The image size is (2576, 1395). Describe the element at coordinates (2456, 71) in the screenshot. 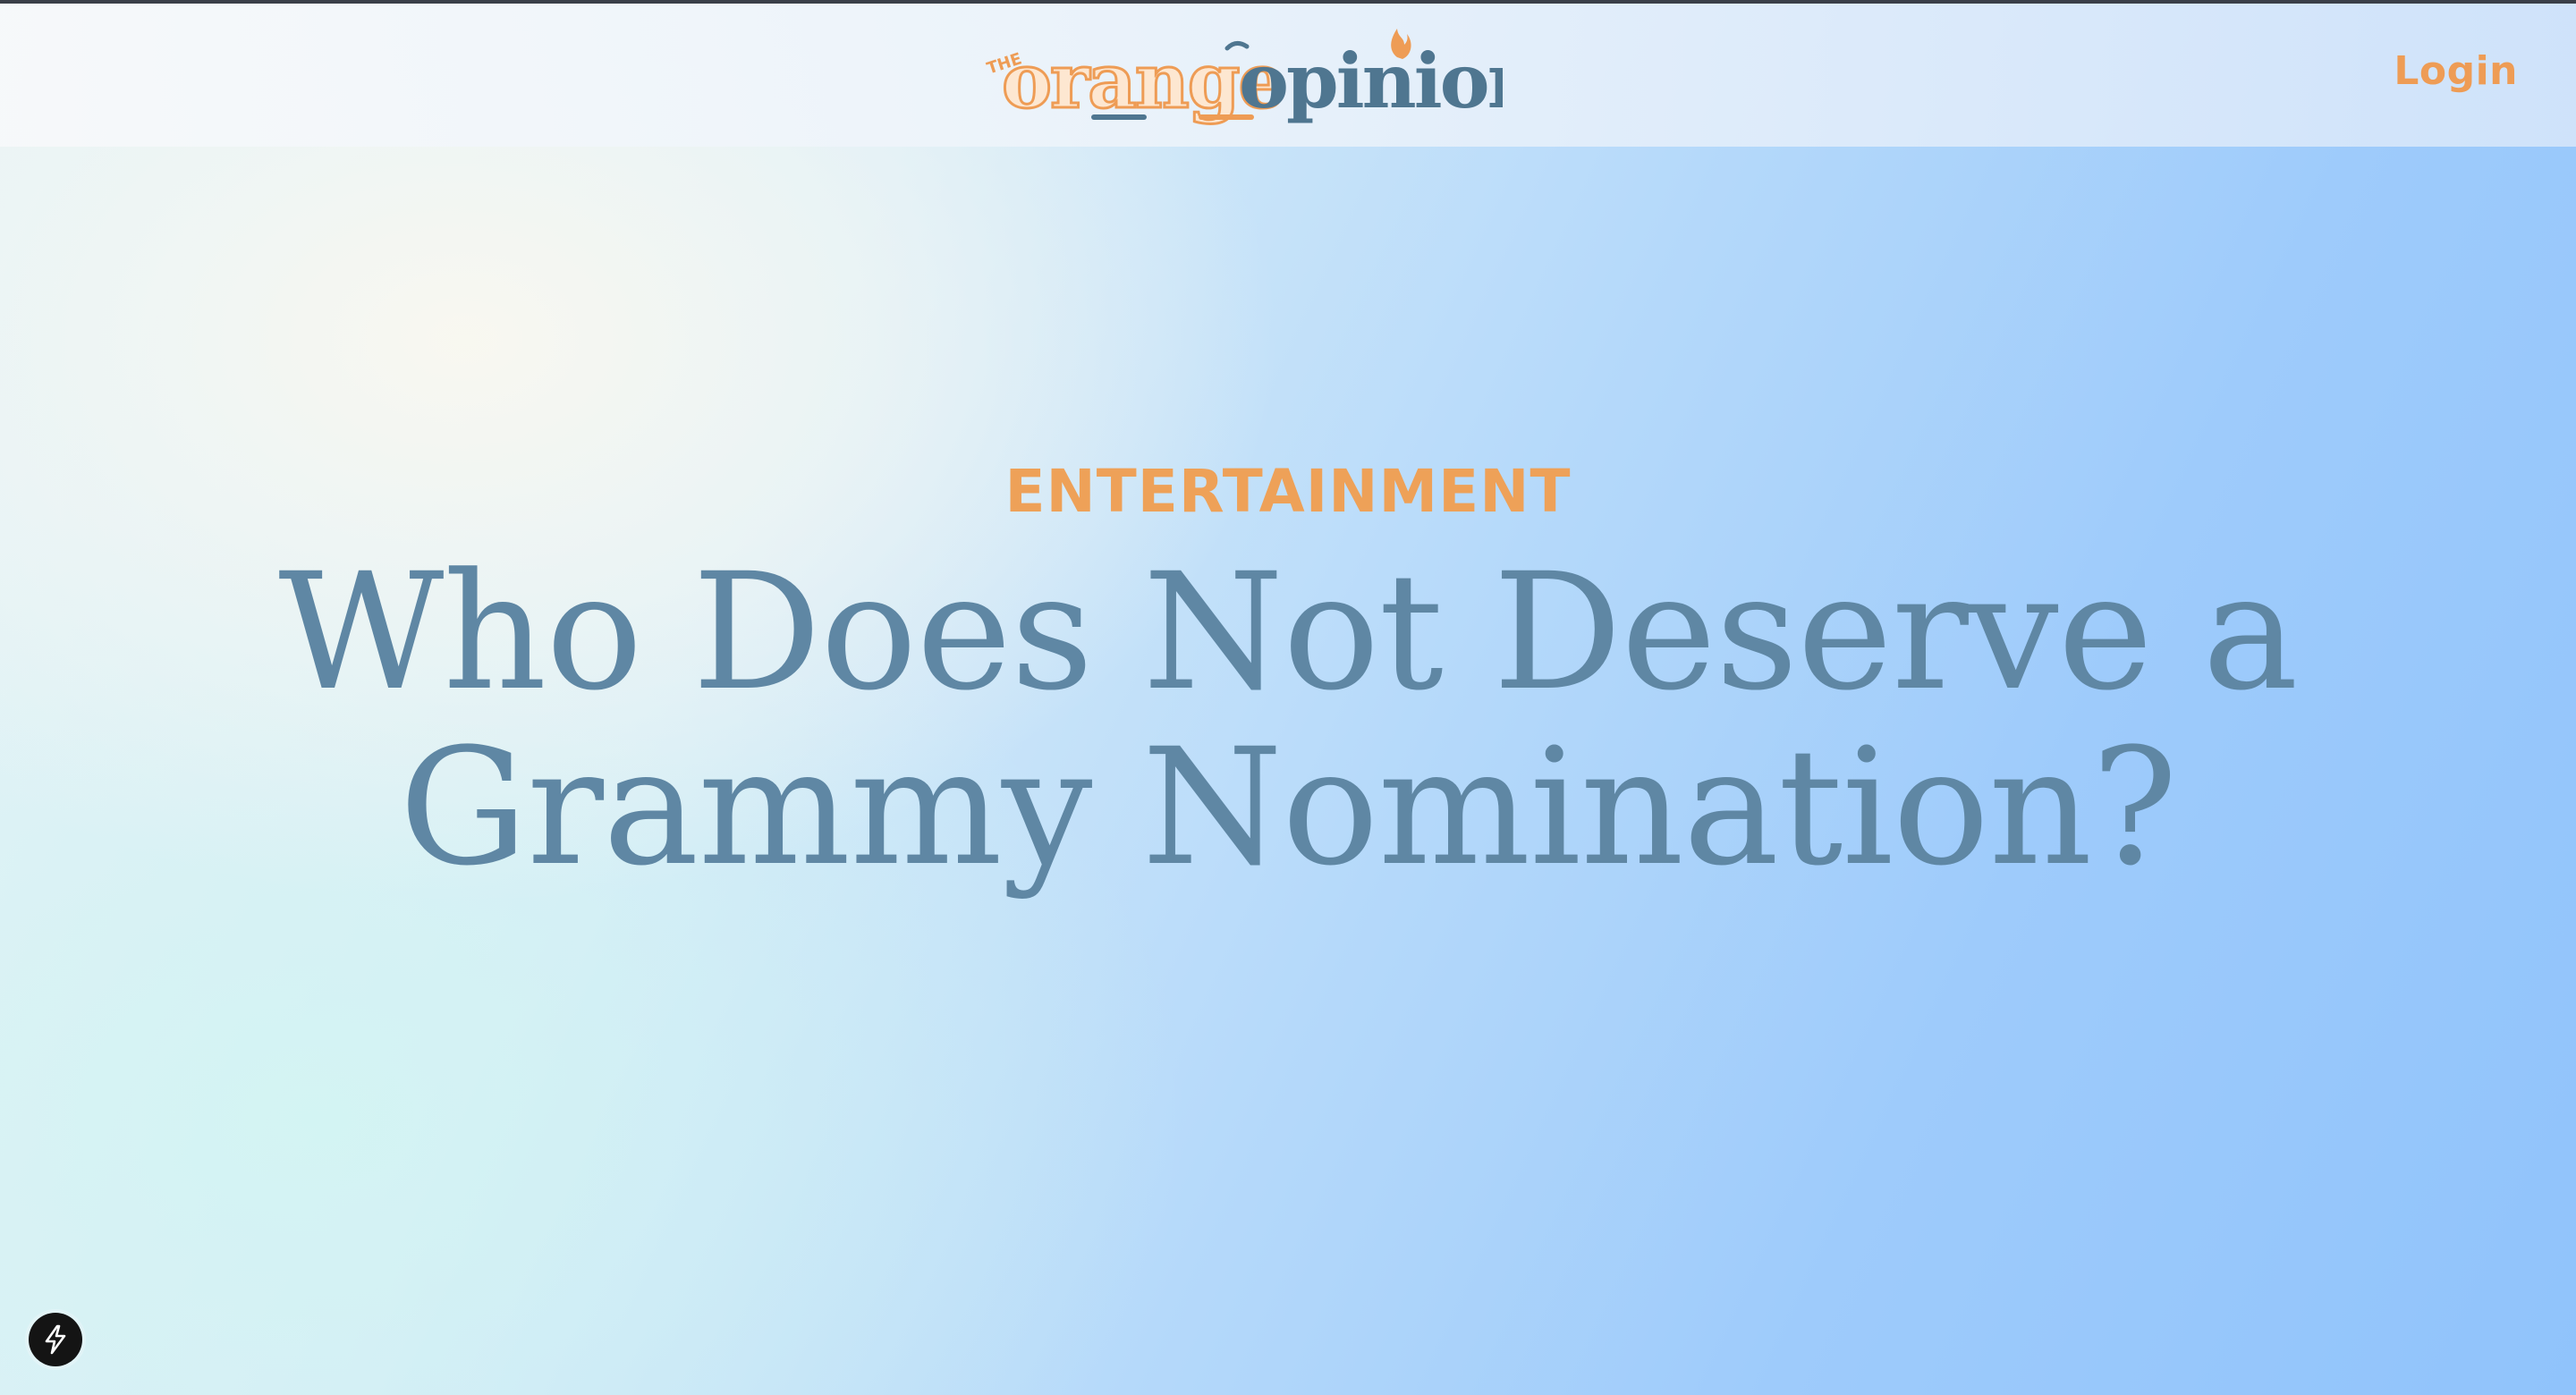

I see `login-link: Login` at that location.